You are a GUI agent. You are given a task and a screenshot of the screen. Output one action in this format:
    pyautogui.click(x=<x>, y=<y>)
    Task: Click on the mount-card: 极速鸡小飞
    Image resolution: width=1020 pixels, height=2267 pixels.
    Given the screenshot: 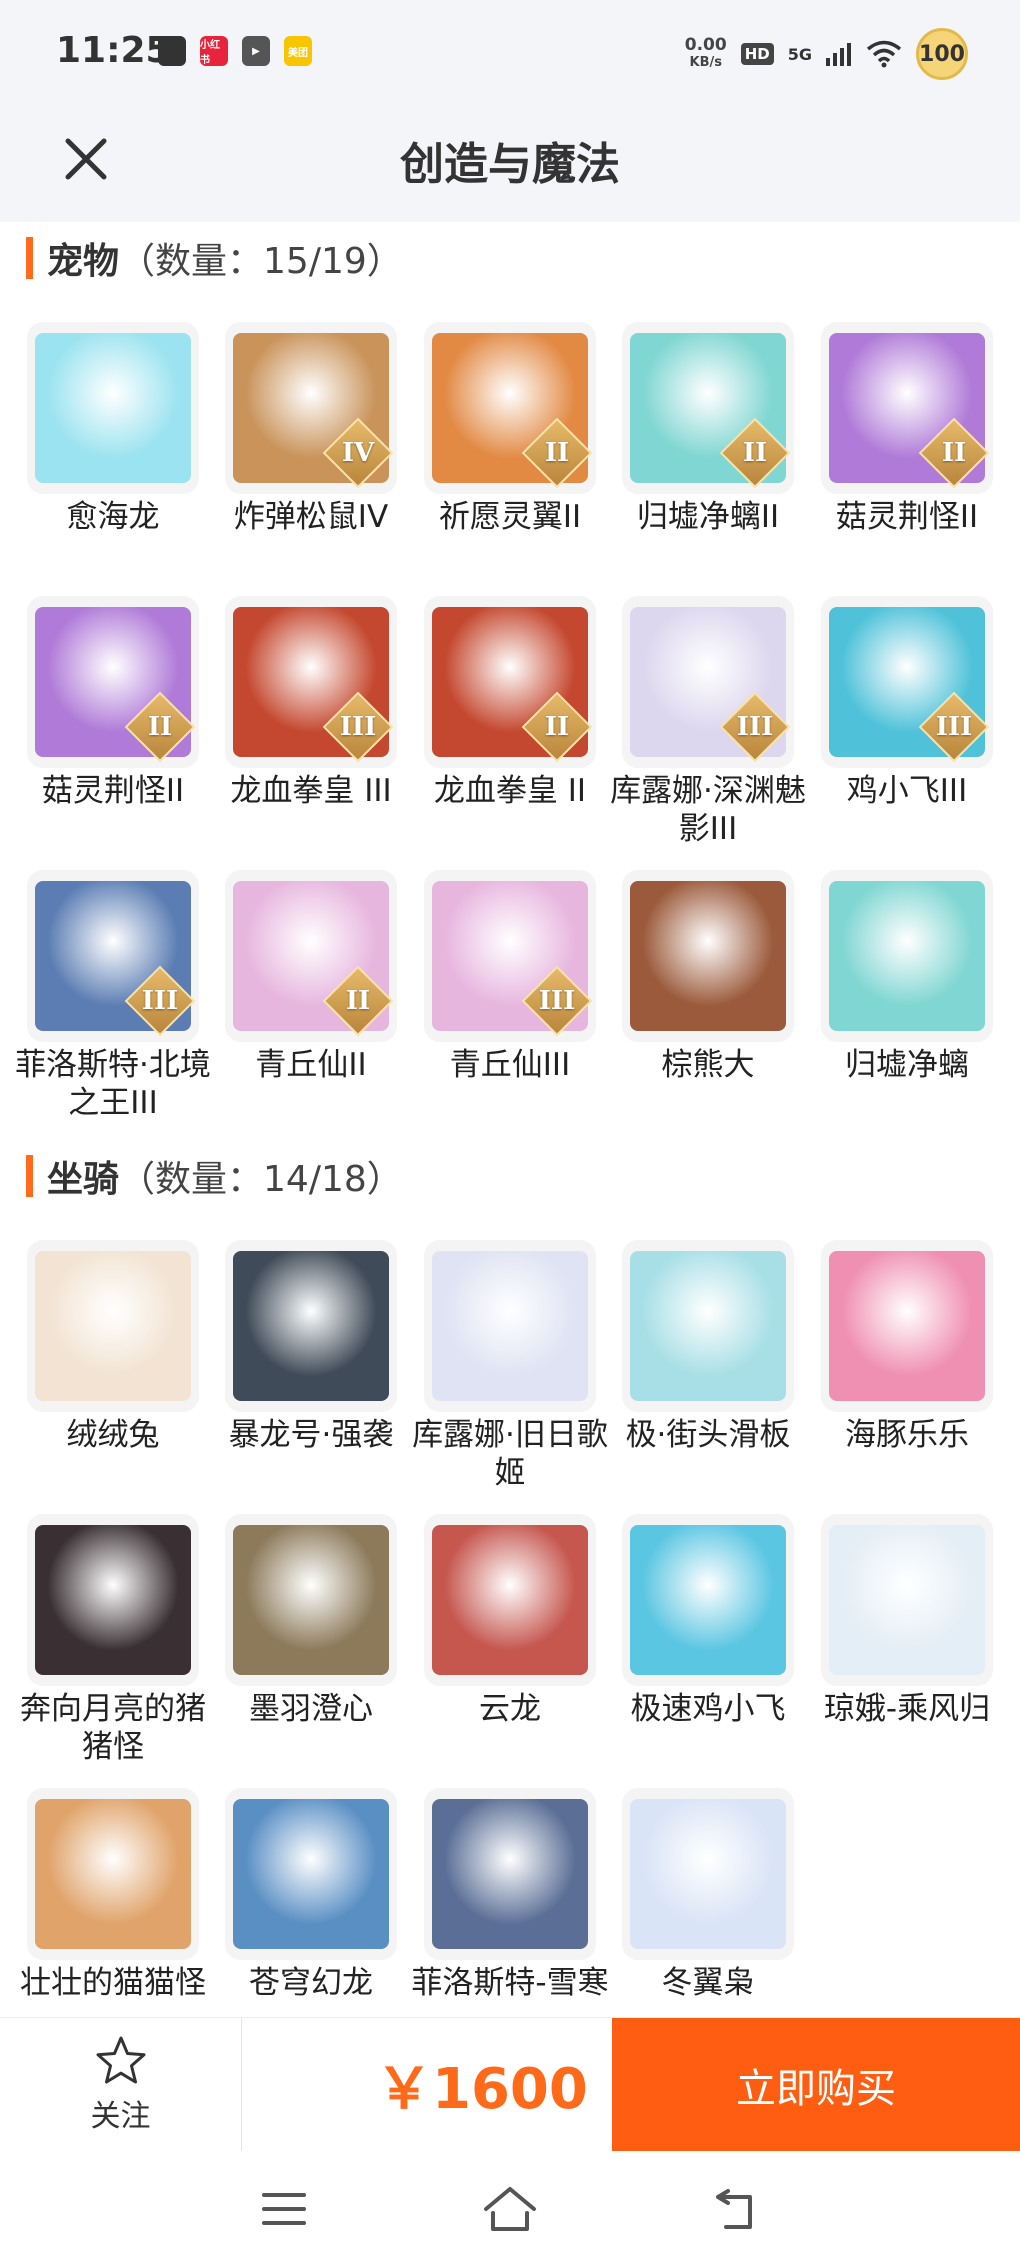 What is the action you would take?
    pyautogui.click(x=708, y=1621)
    